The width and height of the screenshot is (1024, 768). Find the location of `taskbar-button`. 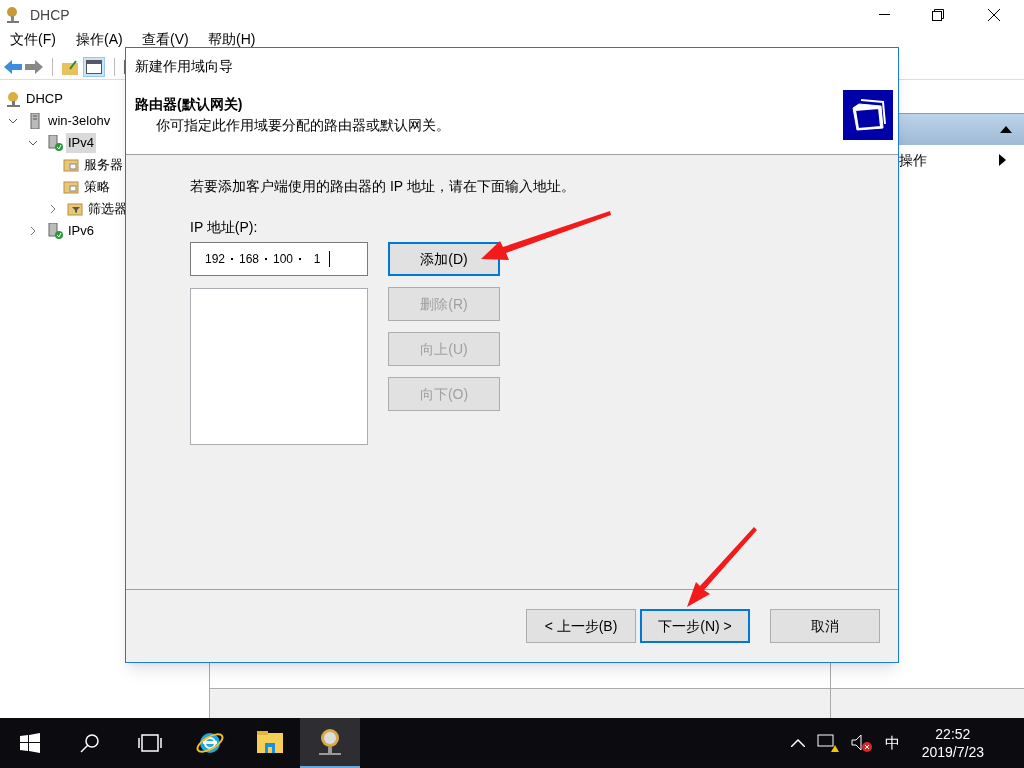

taskbar-button is located at coordinates (330, 743).